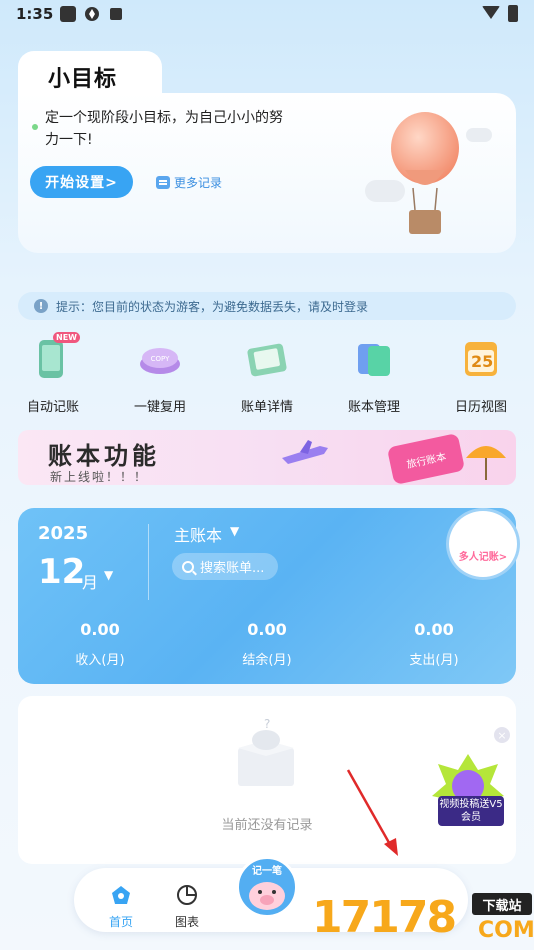 This screenshot has width=534, height=950. Describe the element at coordinates (267, 660) in the screenshot. I see `stat-label: 结余(月)` at that location.